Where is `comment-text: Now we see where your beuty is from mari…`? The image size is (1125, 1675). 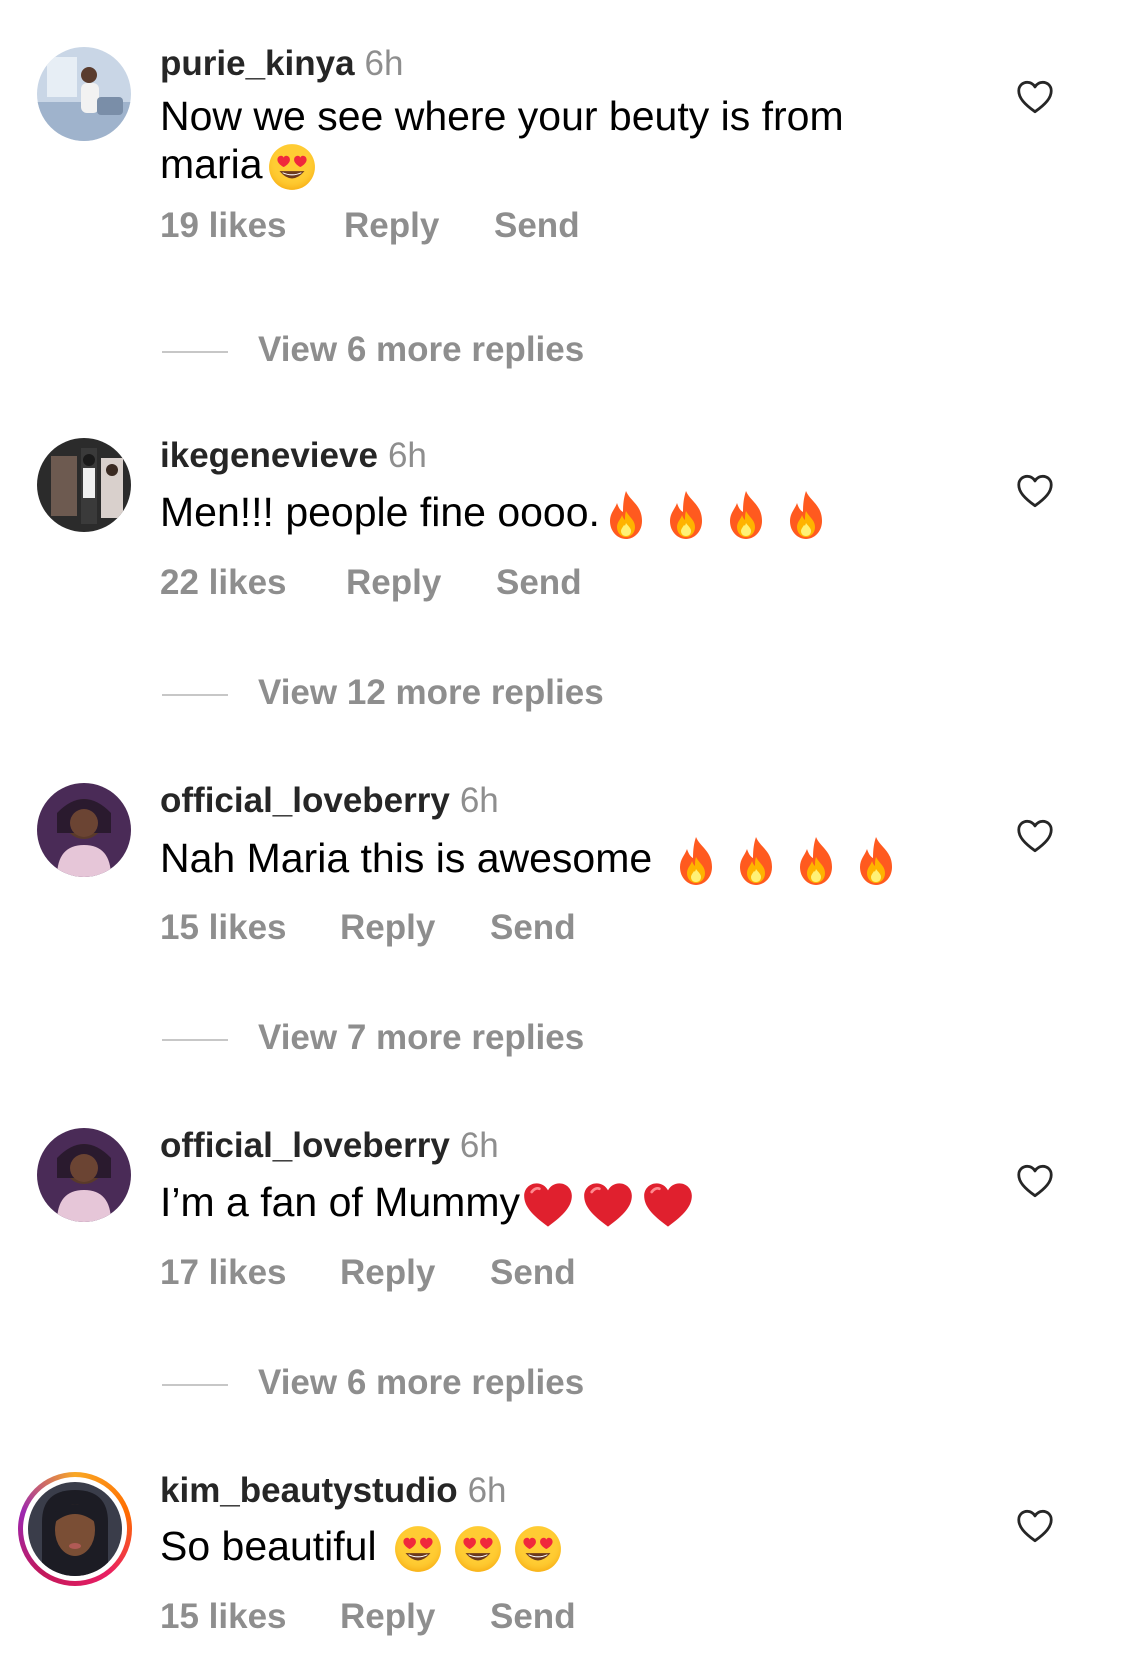 comment-text: Now we see where your beuty is from mari… is located at coordinates (540, 142).